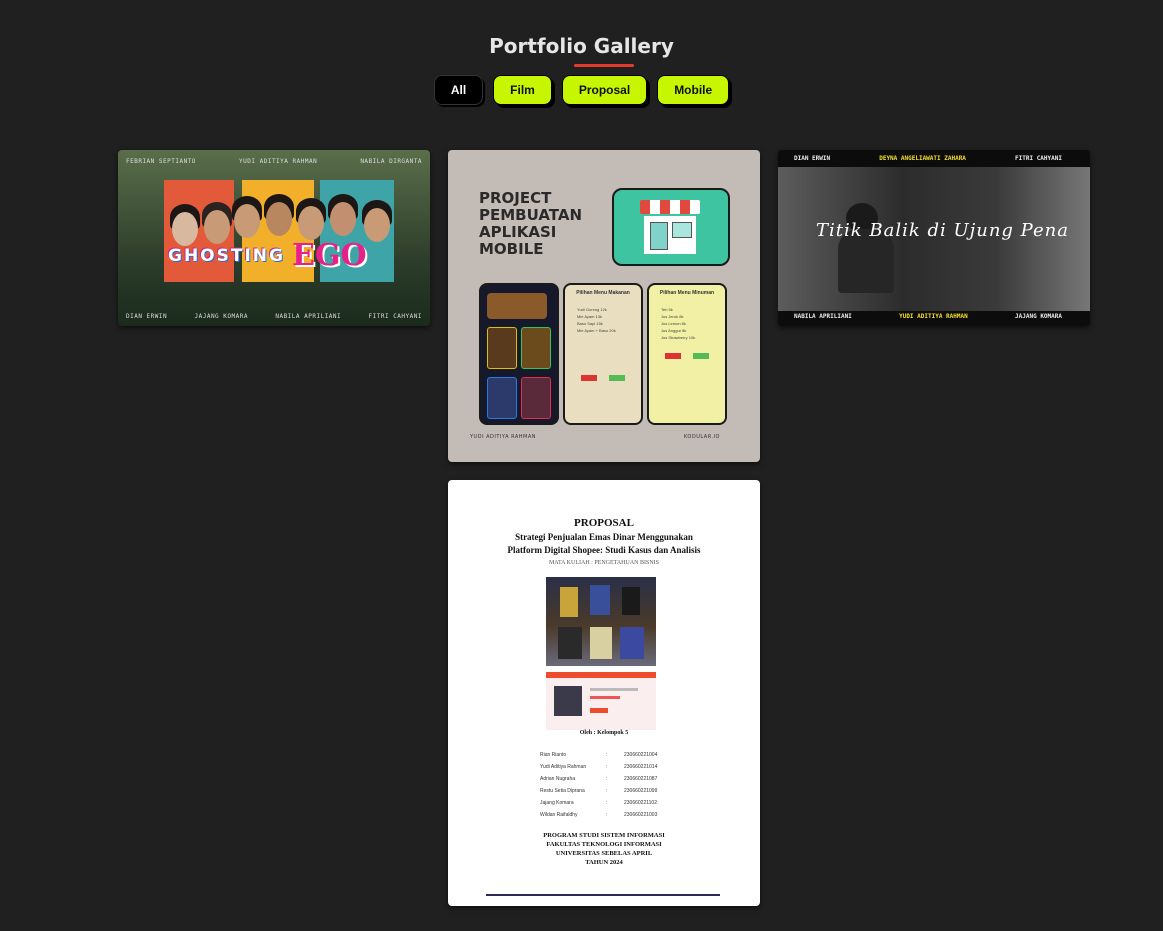 This screenshot has height=931, width=1163. I want to click on poster-title-ghosting: GHOSTING, so click(226, 256).